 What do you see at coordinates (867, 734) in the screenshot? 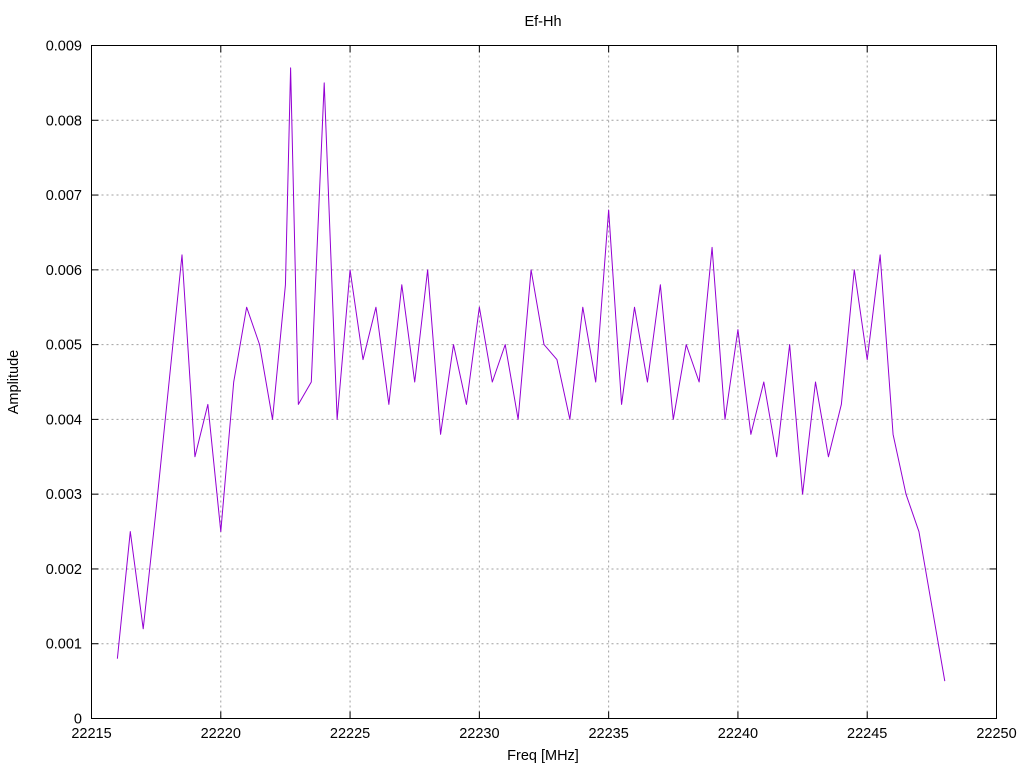
I see `x-tick-label: 22245` at bounding box center [867, 734].